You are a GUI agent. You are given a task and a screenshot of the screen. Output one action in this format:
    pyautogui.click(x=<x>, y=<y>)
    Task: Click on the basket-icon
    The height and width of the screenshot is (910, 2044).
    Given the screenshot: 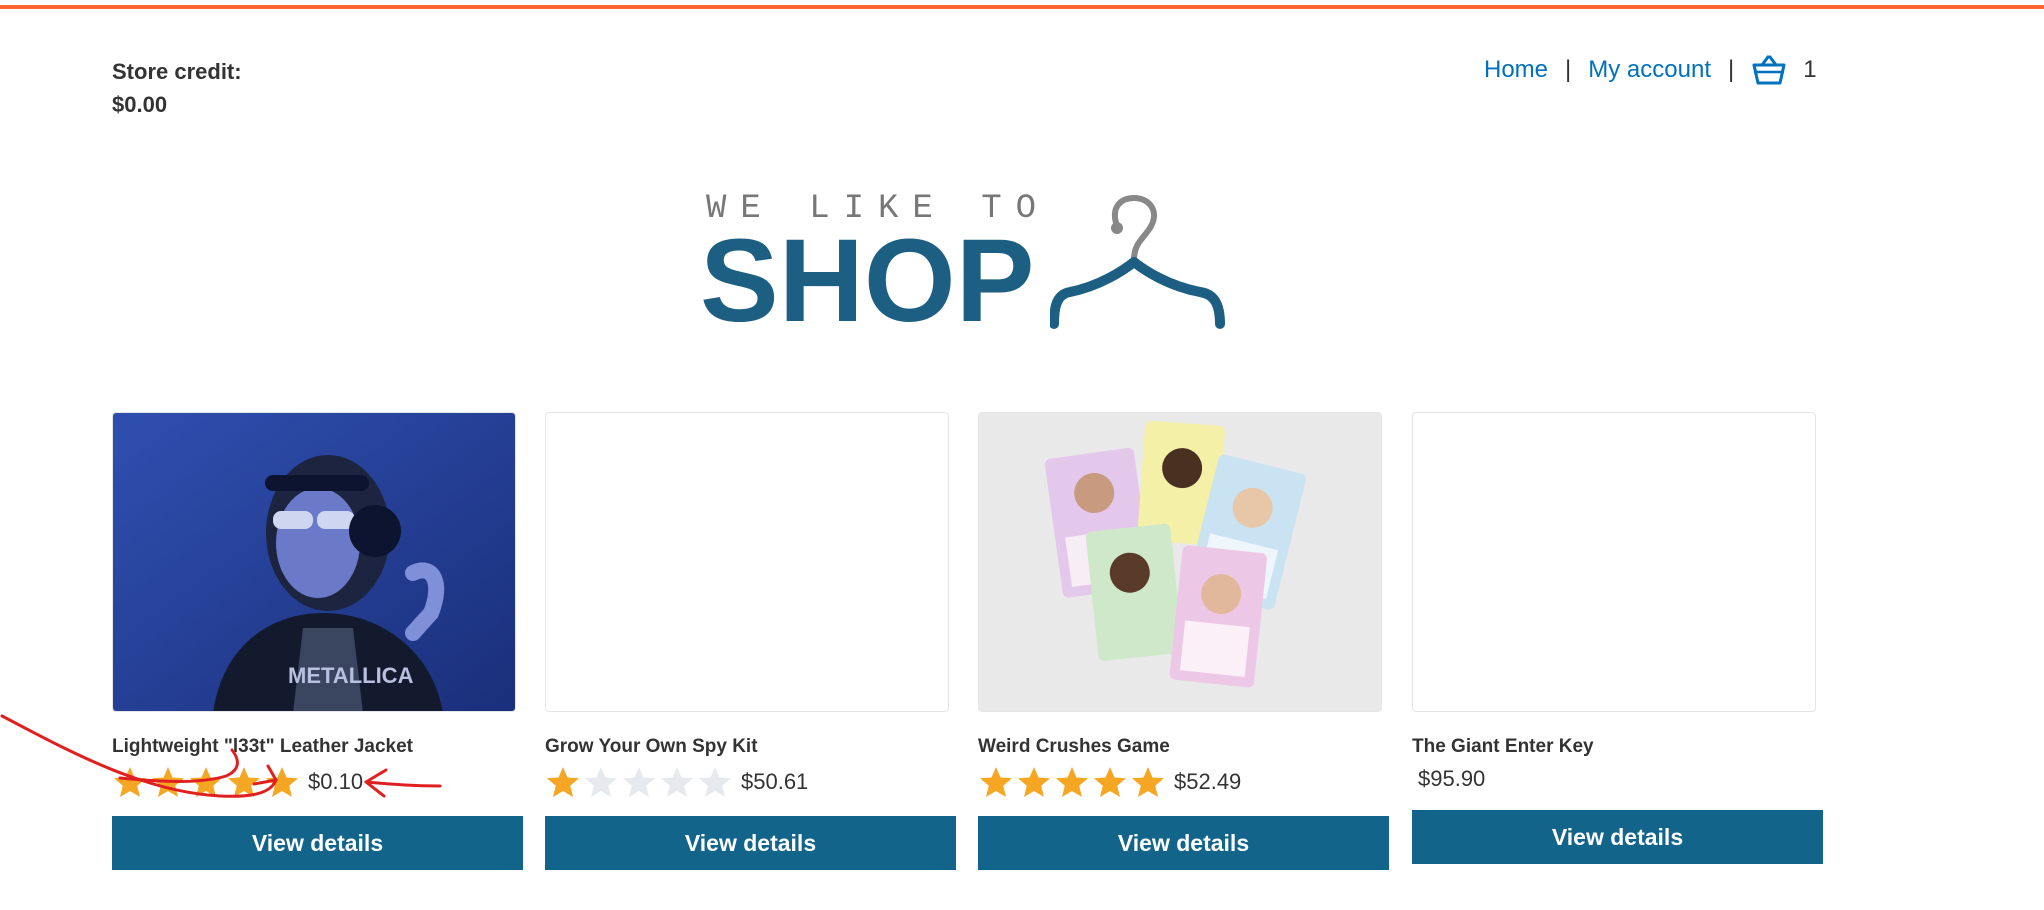 What is the action you would take?
    pyautogui.click(x=1769, y=70)
    